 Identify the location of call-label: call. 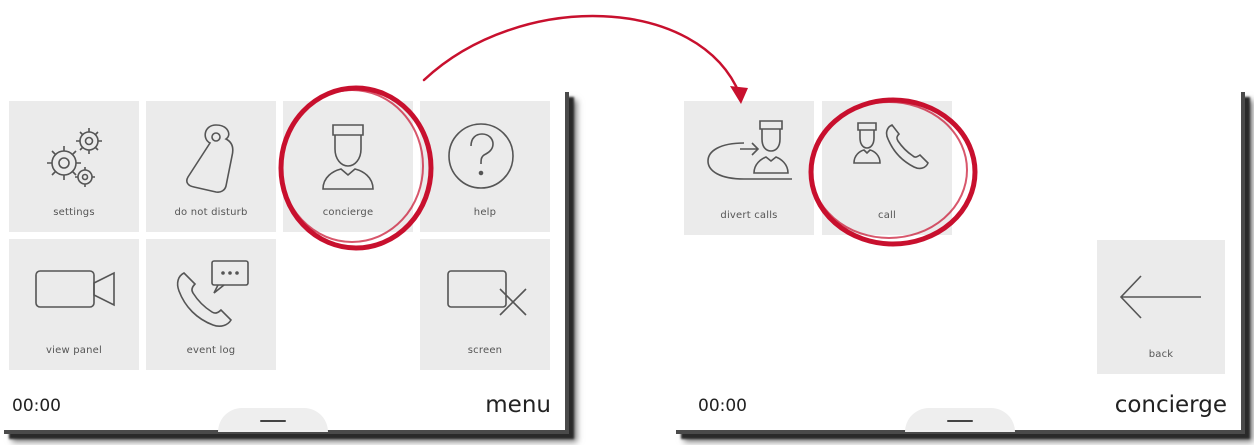
(887, 215).